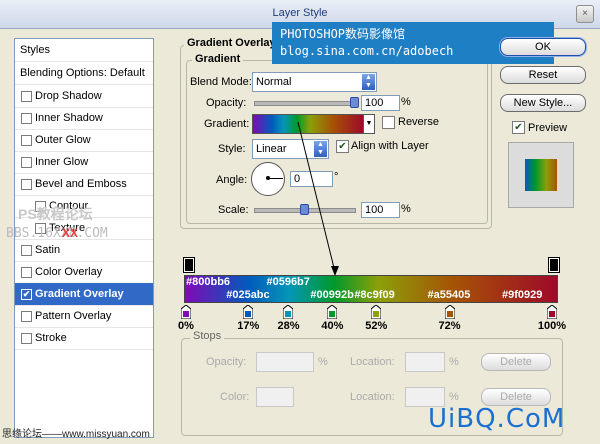 The image size is (600, 444). Describe the element at coordinates (372, 362) in the screenshot. I see `stop-location-label: Location:` at that location.